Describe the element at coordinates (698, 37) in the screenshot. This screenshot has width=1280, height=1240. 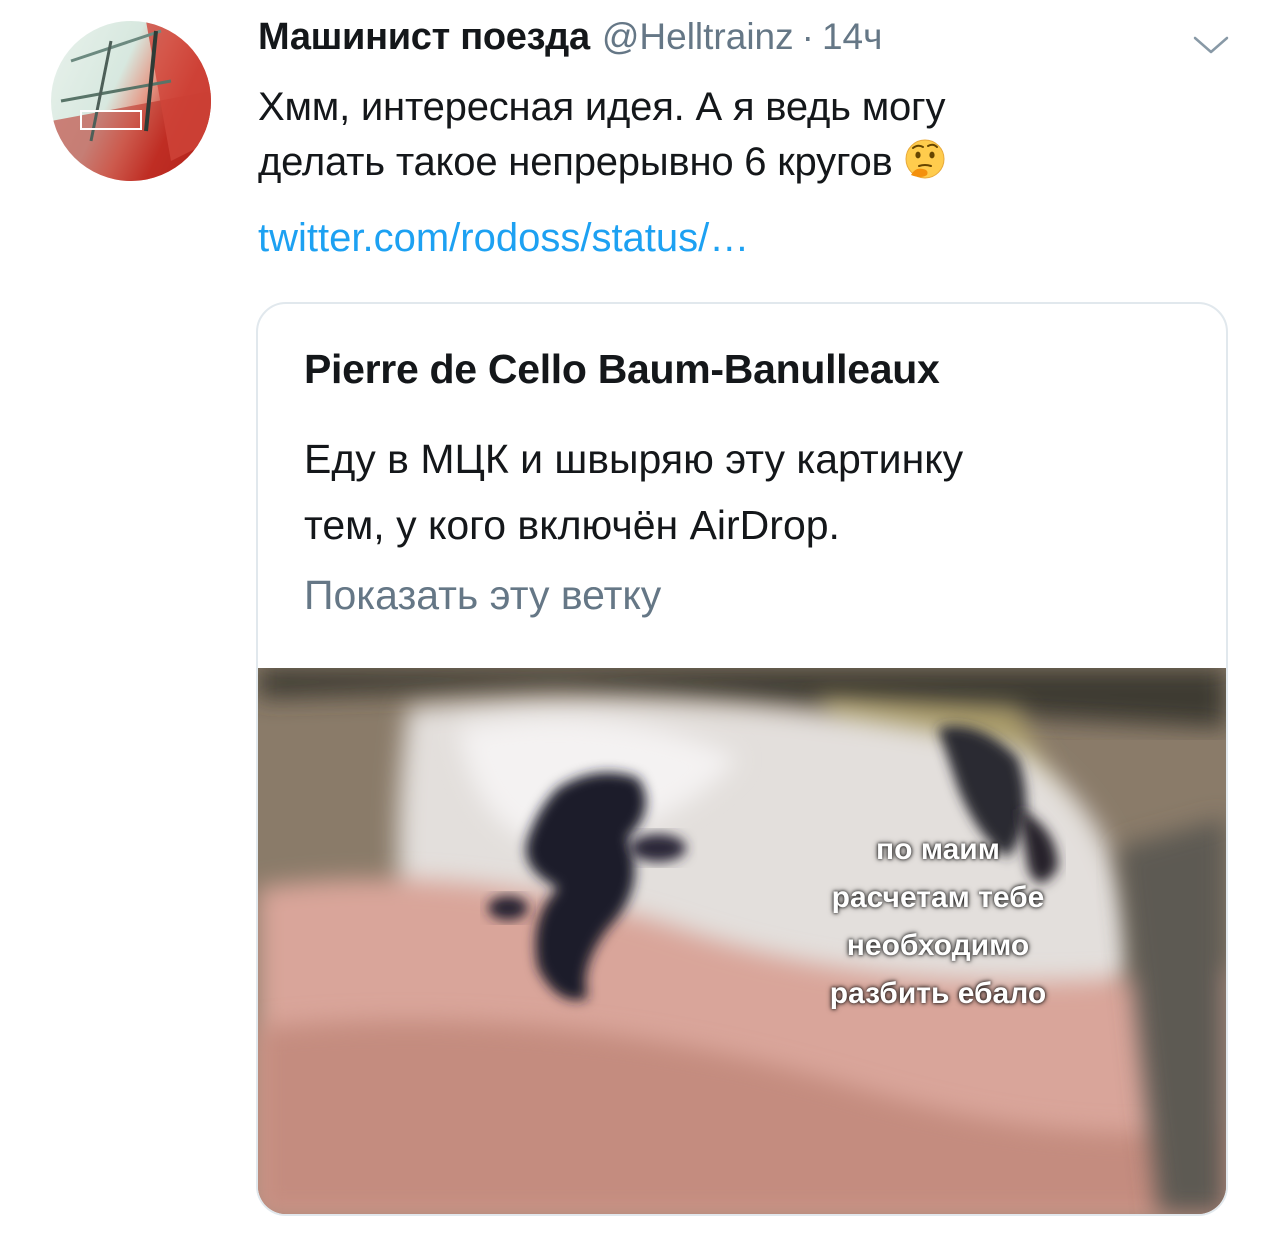
I see `author-handle: @Helltrainz` at that location.